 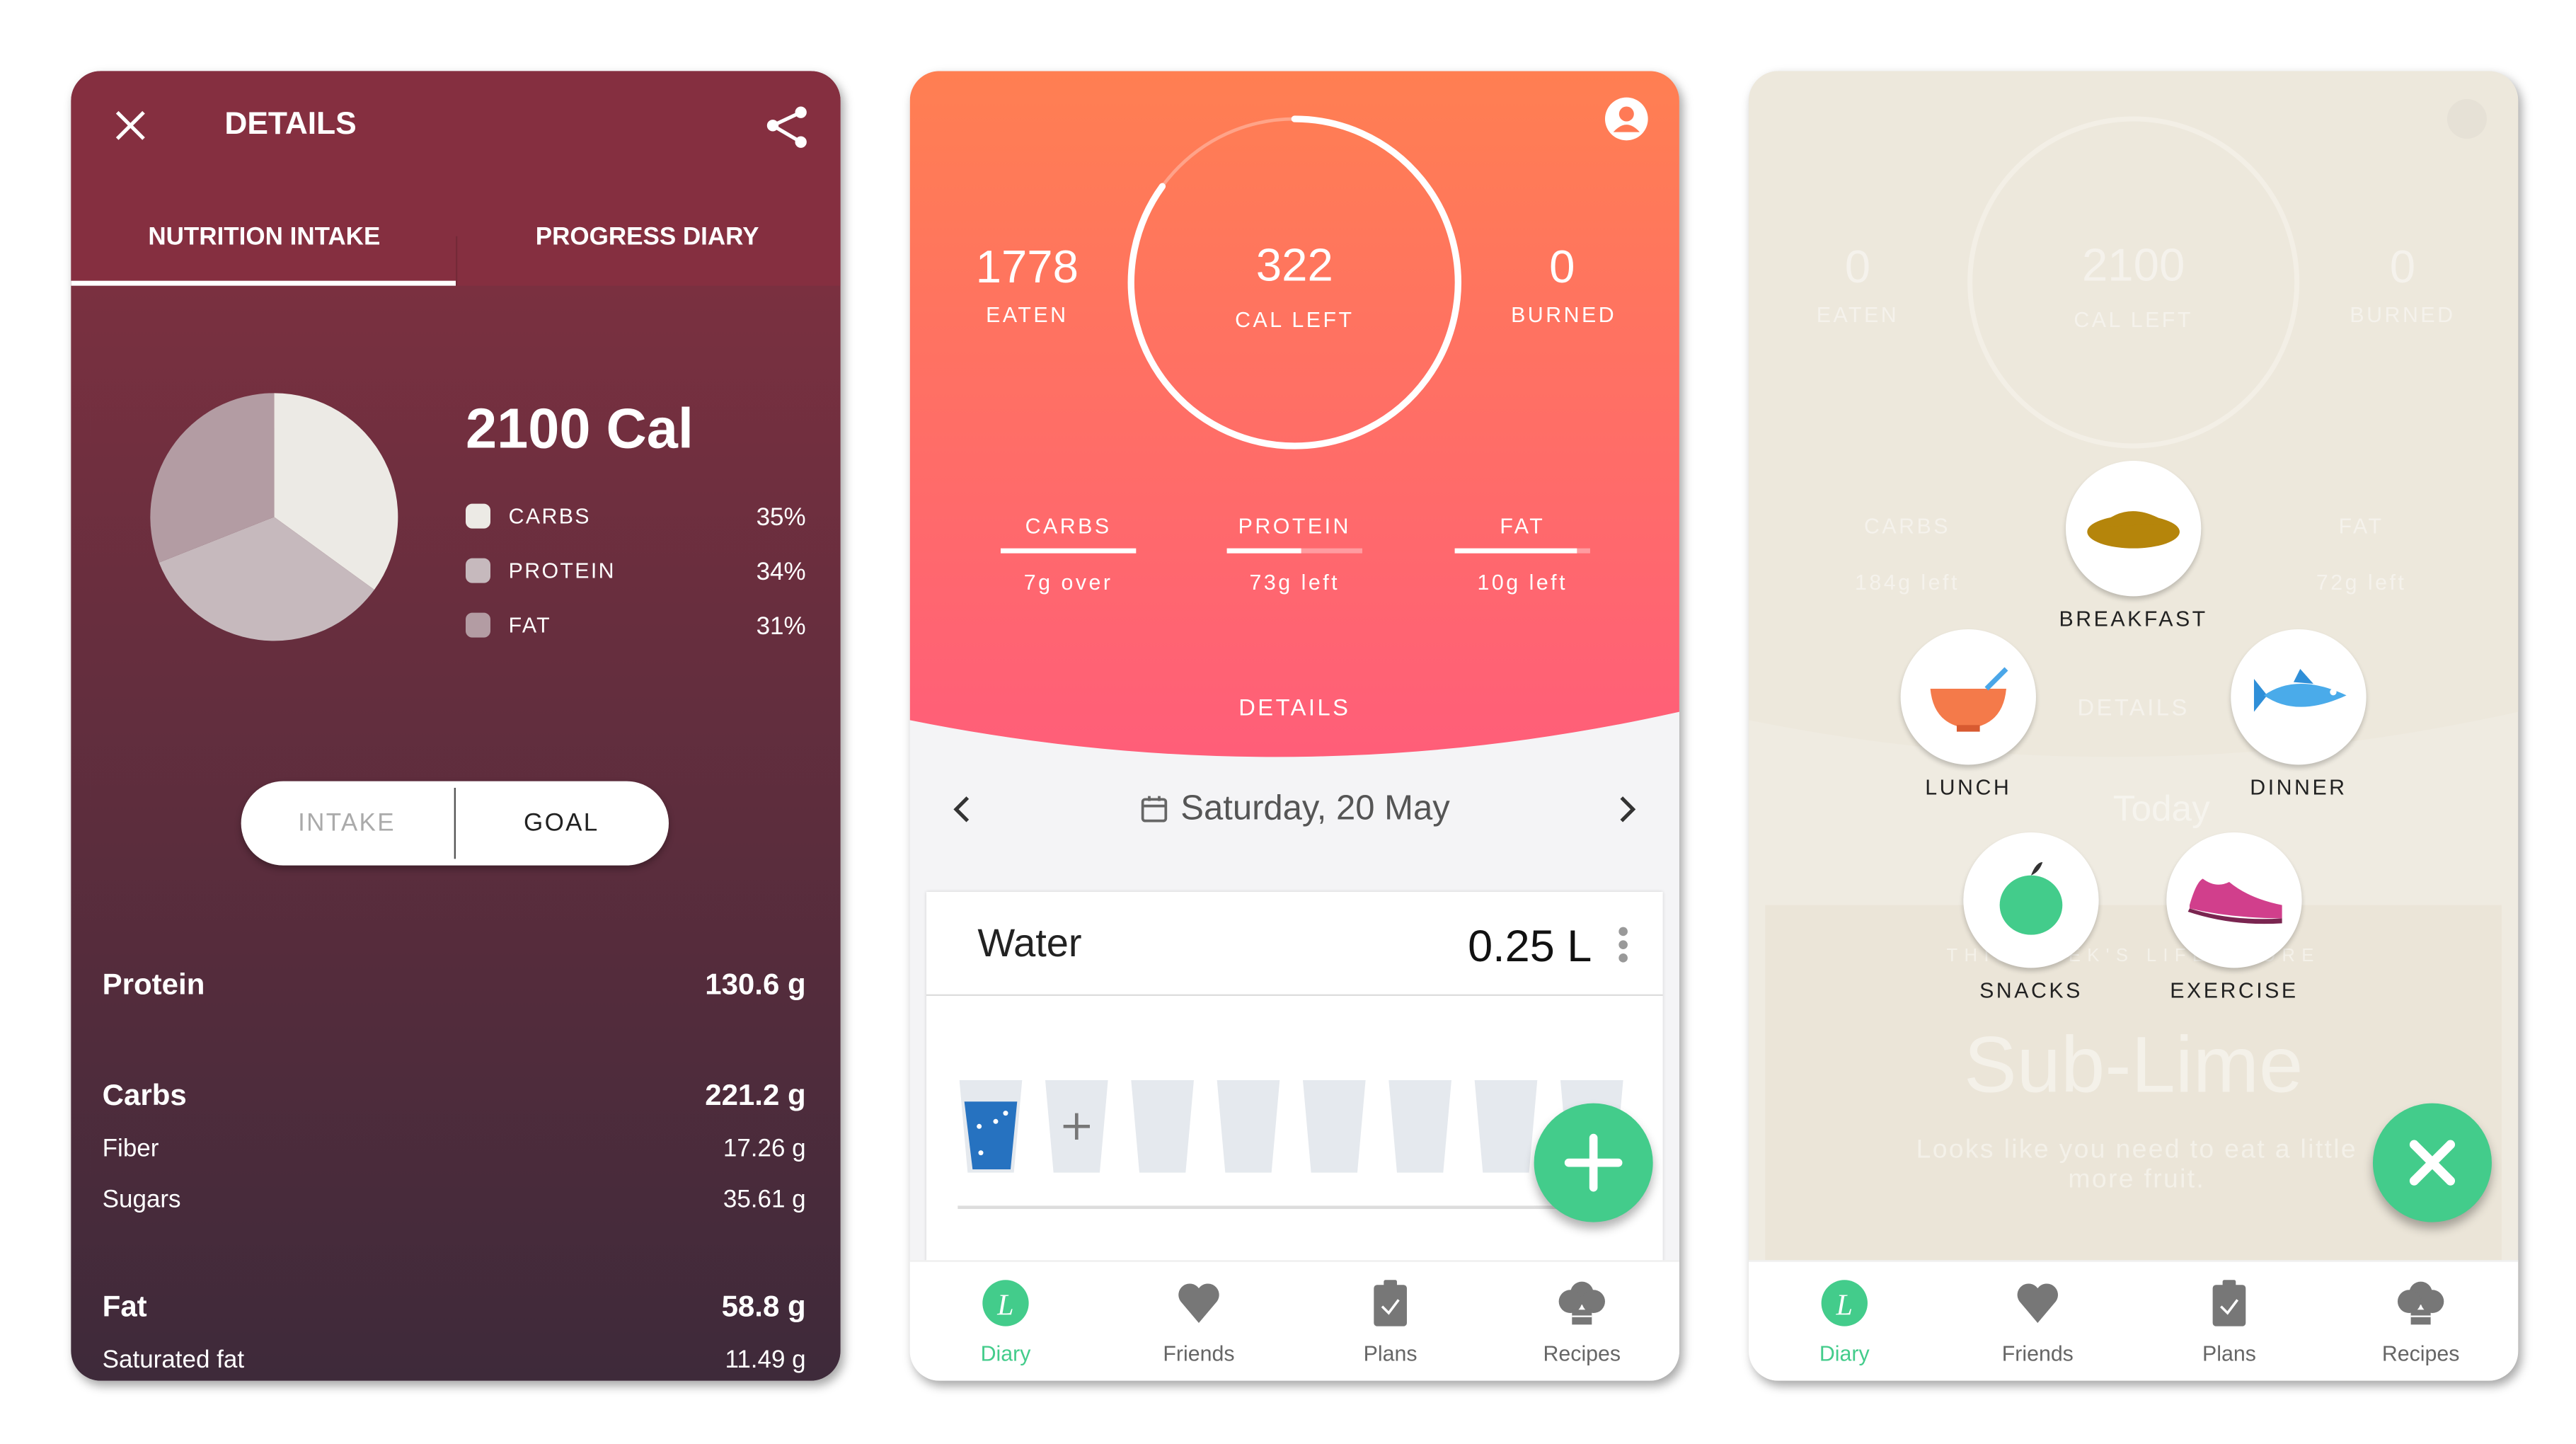 I want to click on faded-score: Sub-Lime, so click(x=2134, y=1066).